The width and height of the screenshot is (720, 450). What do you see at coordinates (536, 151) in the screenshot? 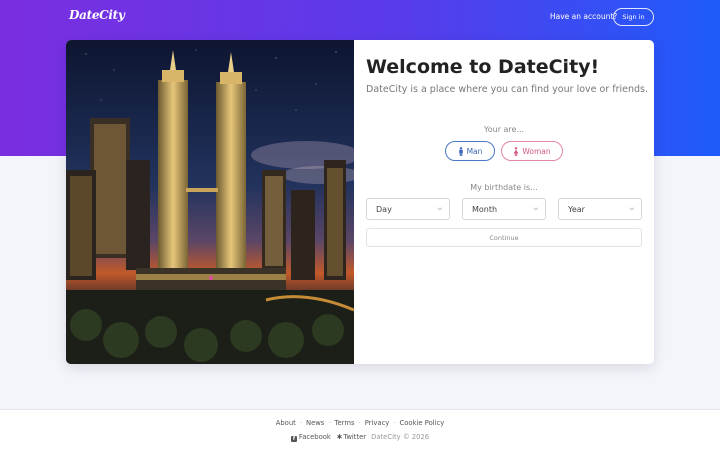
I see `woman-label: Woman` at bounding box center [536, 151].